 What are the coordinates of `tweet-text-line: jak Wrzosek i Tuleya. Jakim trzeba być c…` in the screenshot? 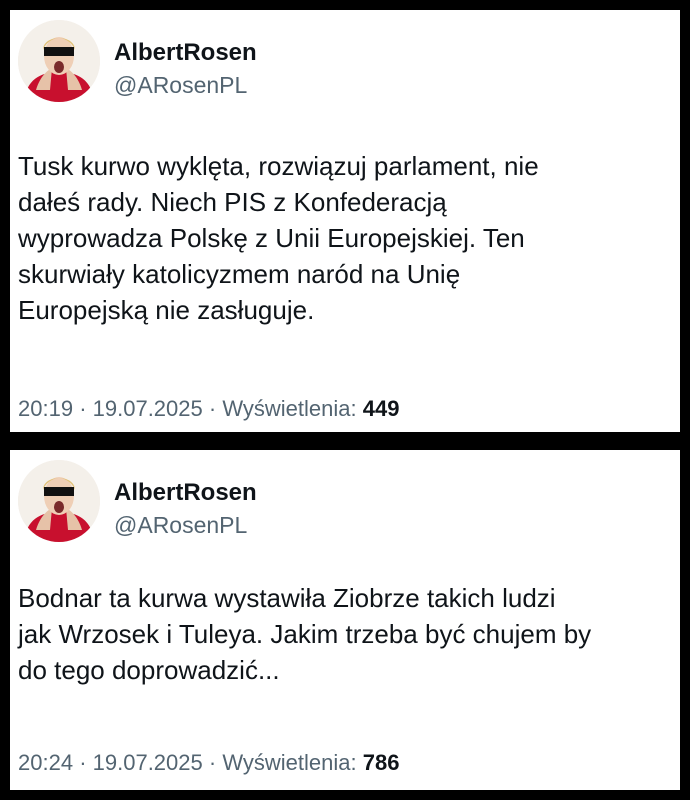 It's located at (305, 634).